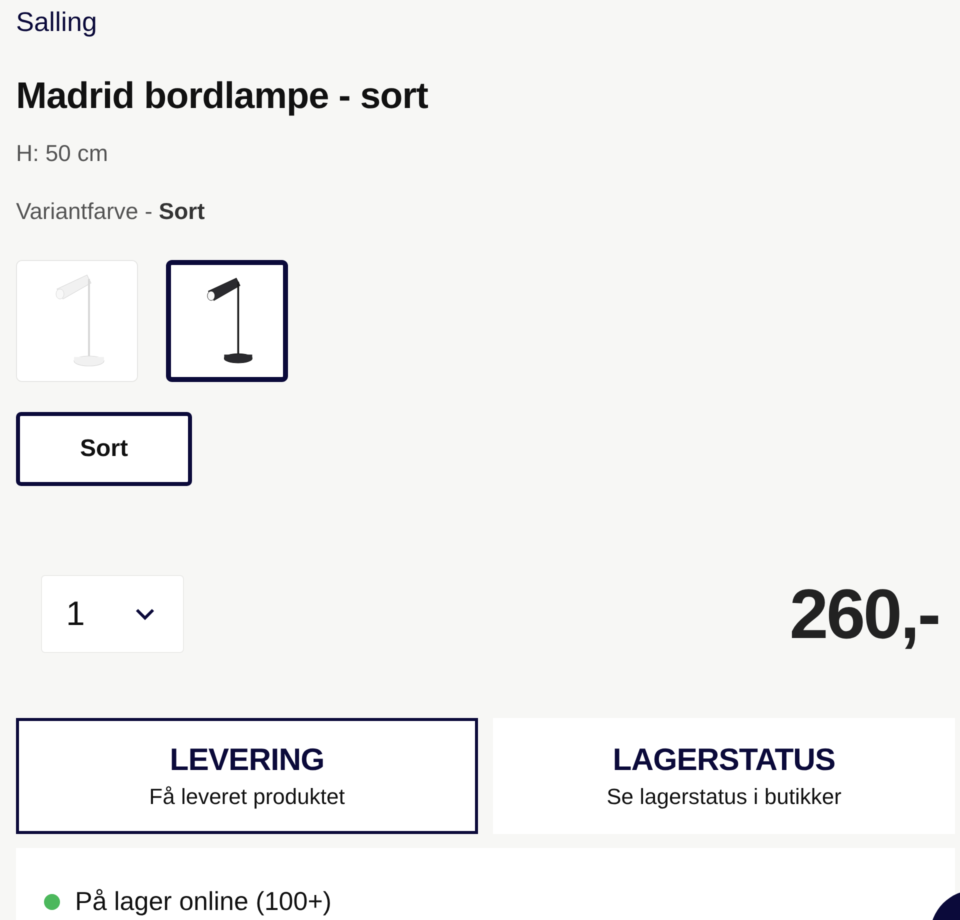 The width and height of the screenshot is (960, 920). I want to click on variant-color-label: Variantfarve - Sort, so click(110, 211).